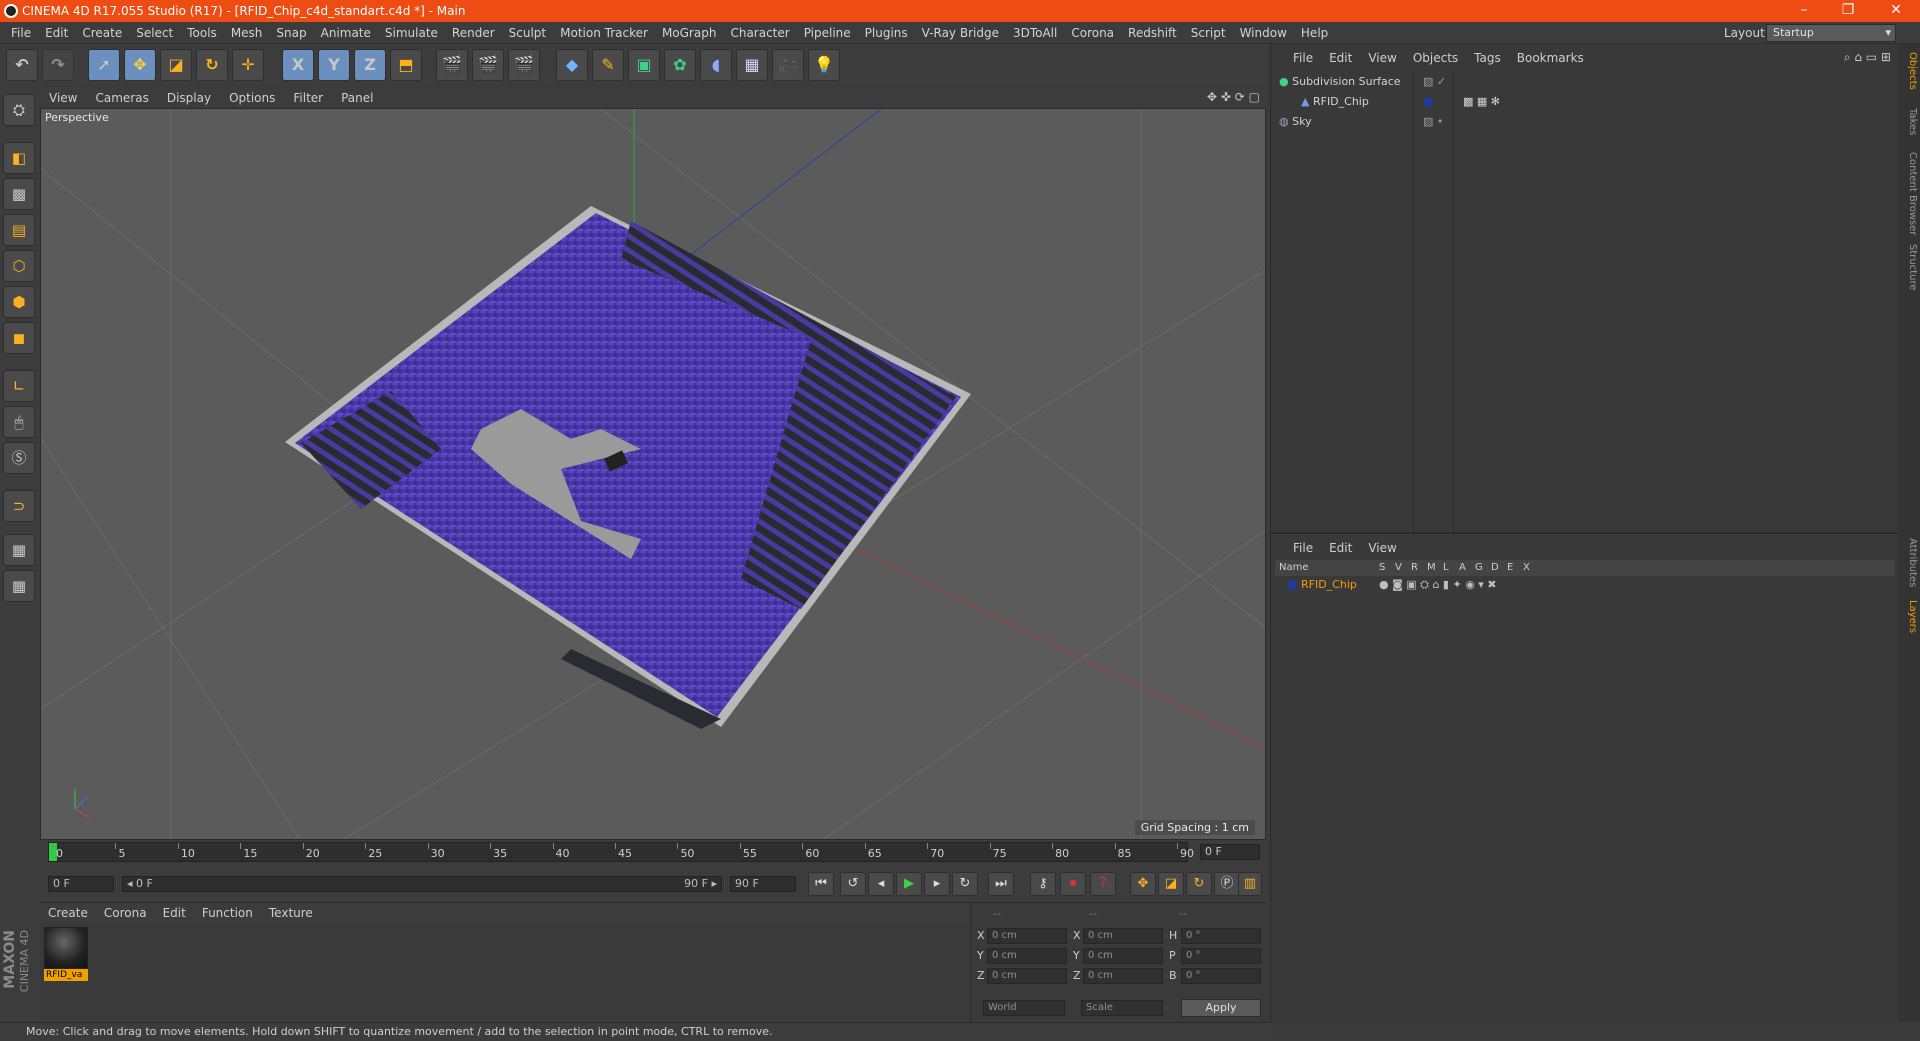  Describe the element at coordinates (1027, 956) in the screenshot. I see `pos-y-field: 0 cm` at that location.